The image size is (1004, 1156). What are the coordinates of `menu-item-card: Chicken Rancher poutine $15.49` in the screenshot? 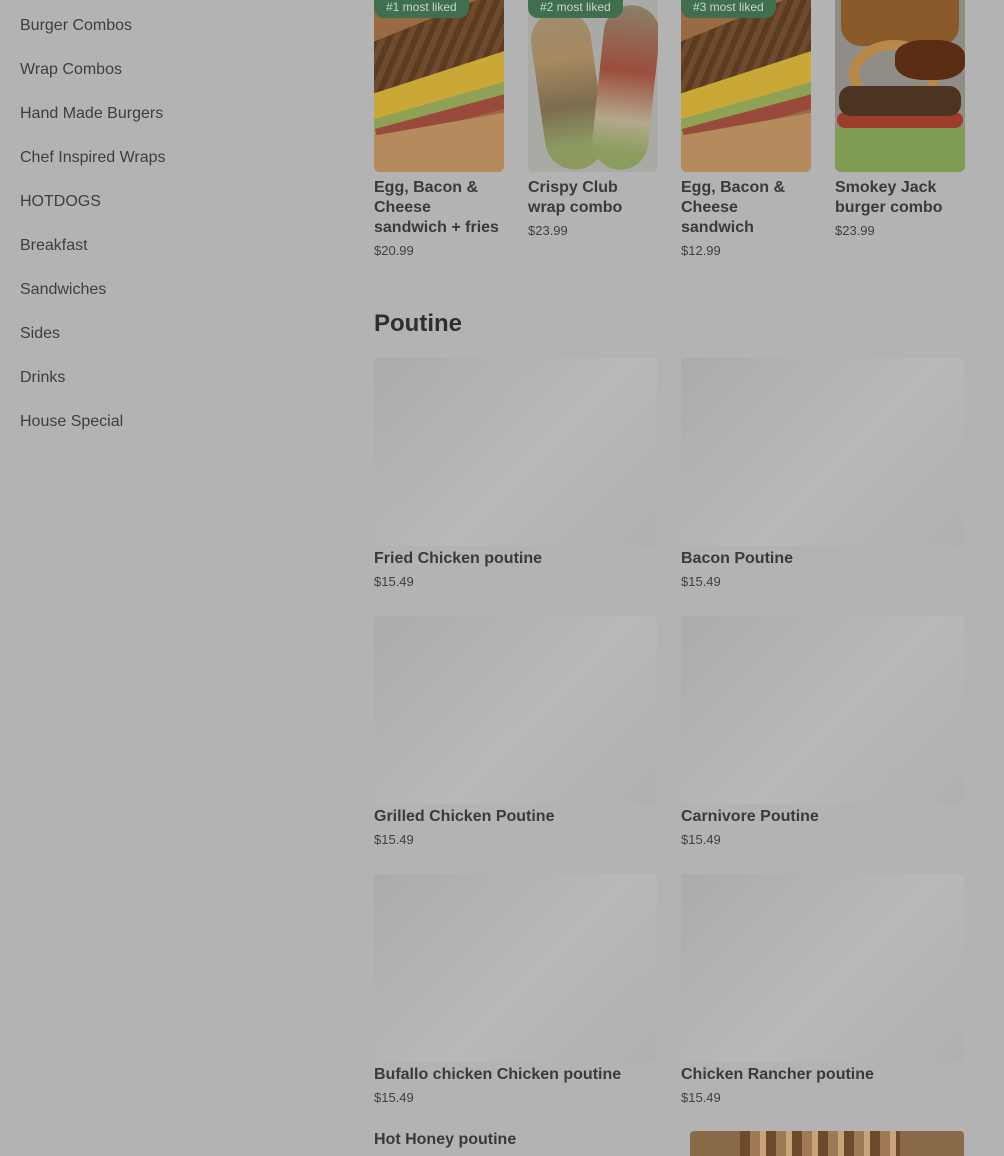 It's located at (822, 989).